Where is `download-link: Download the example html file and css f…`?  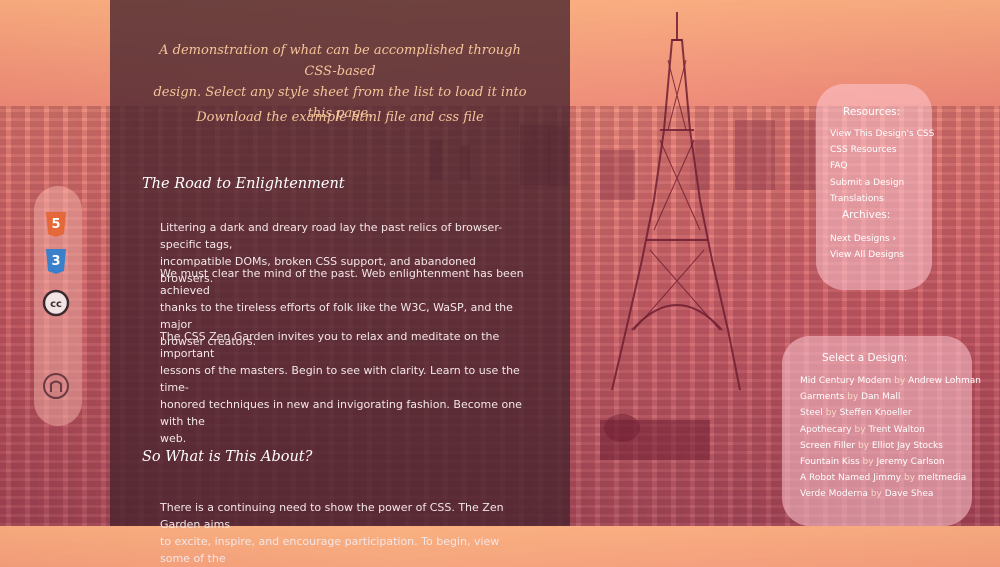 download-link: Download the example html file and css f… is located at coordinates (340, 117).